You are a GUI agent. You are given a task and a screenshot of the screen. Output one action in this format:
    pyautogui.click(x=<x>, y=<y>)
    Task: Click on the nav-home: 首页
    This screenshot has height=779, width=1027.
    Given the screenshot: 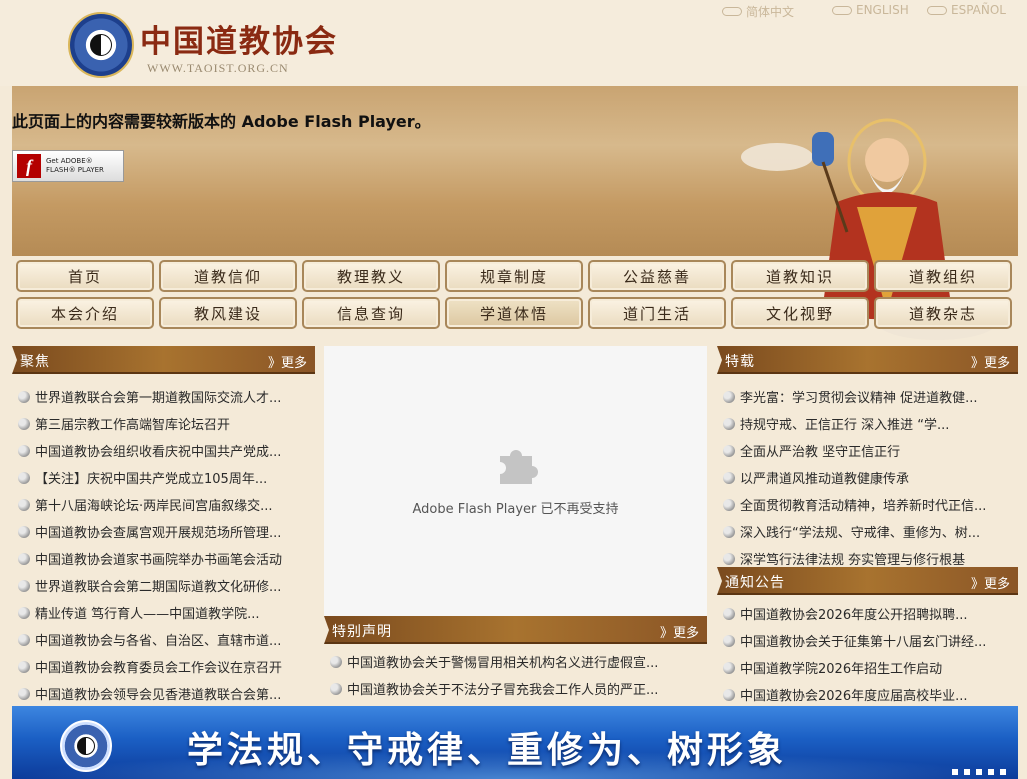 What is the action you would take?
    pyautogui.click(x=85, y=276)
    